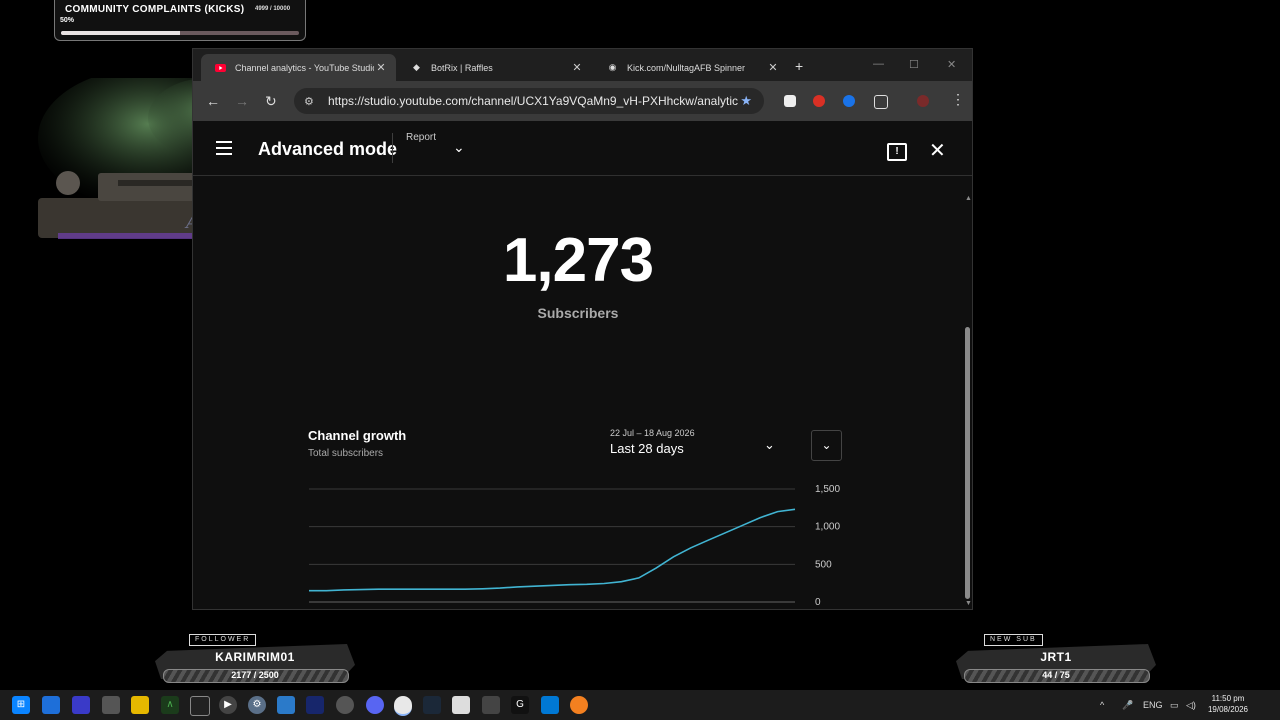  I want to click on microphone-icon: 🎤, so click(1127, 705).